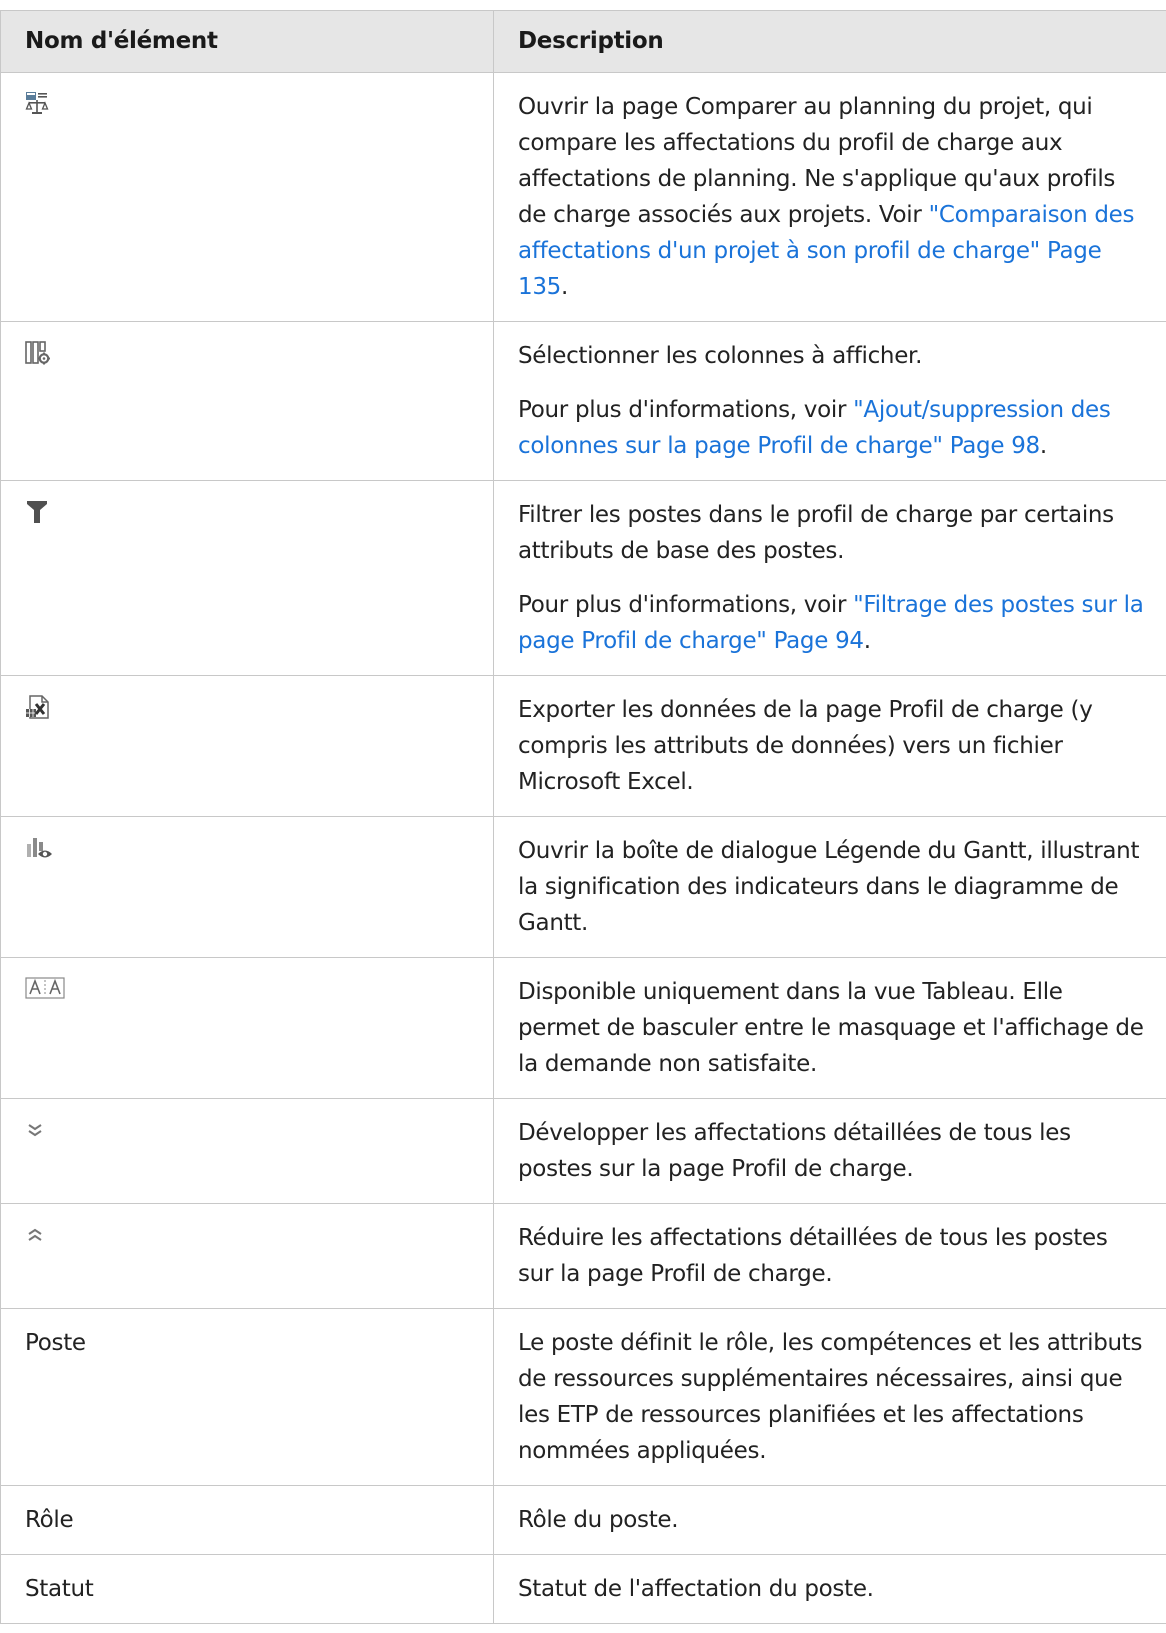 Image resolution: width=1166 pixels, height=1633 pixels. What do you see at coordinates (247, 1397) in the screenshot?
I see `row-name-cell: Poste` at bounding box center [247, 1397].